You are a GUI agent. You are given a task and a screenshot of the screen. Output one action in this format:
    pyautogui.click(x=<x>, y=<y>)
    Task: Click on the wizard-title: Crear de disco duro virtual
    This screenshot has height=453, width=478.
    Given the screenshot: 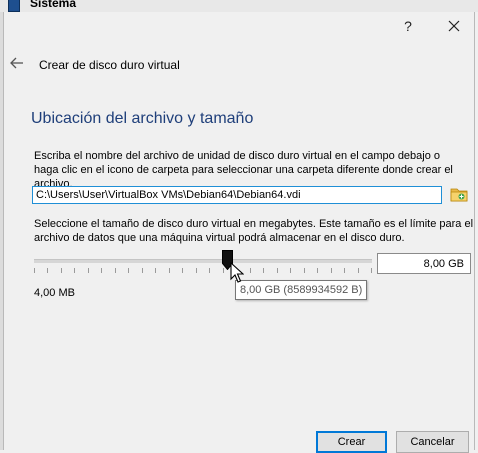 What is the action you would take?
    pyautogui.click(x=109, y=65)
    